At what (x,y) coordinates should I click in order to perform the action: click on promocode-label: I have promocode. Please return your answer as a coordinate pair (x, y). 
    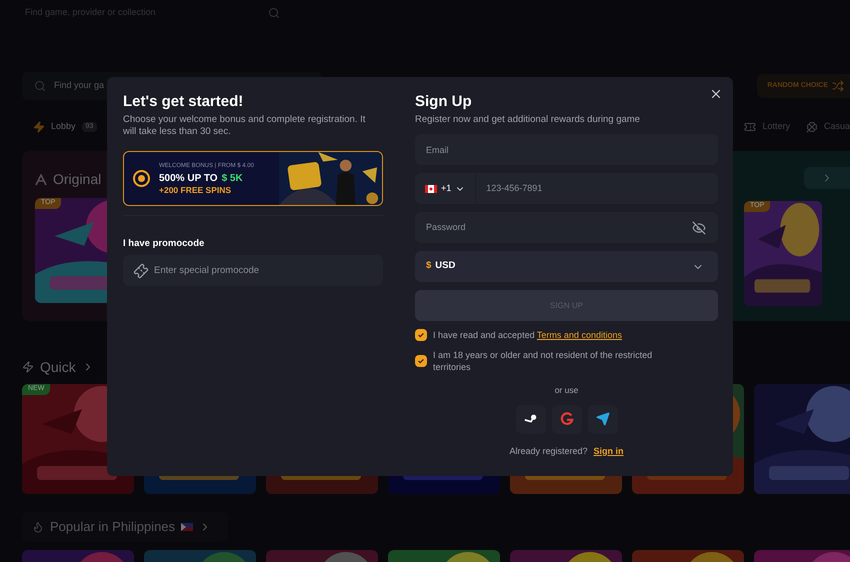
    Looking at the image, I should click on (164, 244).